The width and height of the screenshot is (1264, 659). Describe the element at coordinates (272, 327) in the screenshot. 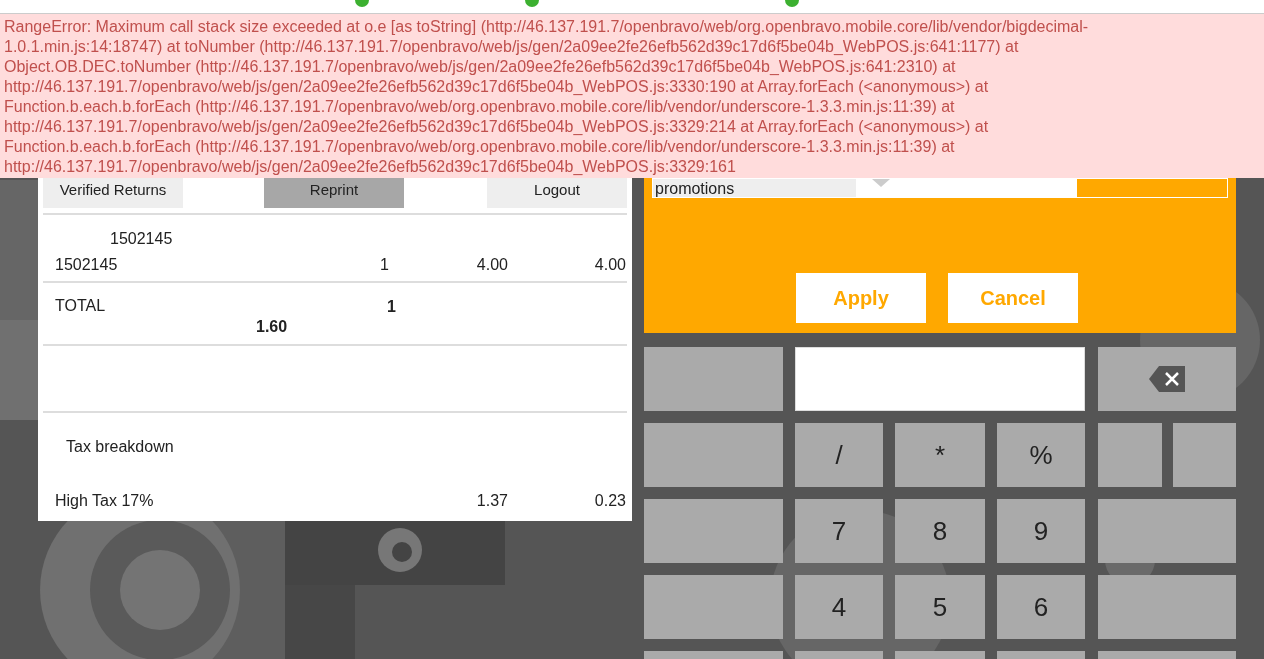

I see `total-amount: 1.60` at that location.